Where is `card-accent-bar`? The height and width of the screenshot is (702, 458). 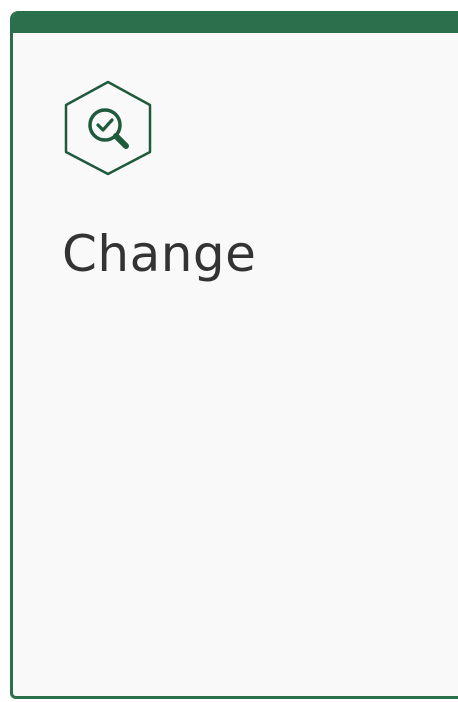 card-accent-bar is located at coordinates (235, 22).